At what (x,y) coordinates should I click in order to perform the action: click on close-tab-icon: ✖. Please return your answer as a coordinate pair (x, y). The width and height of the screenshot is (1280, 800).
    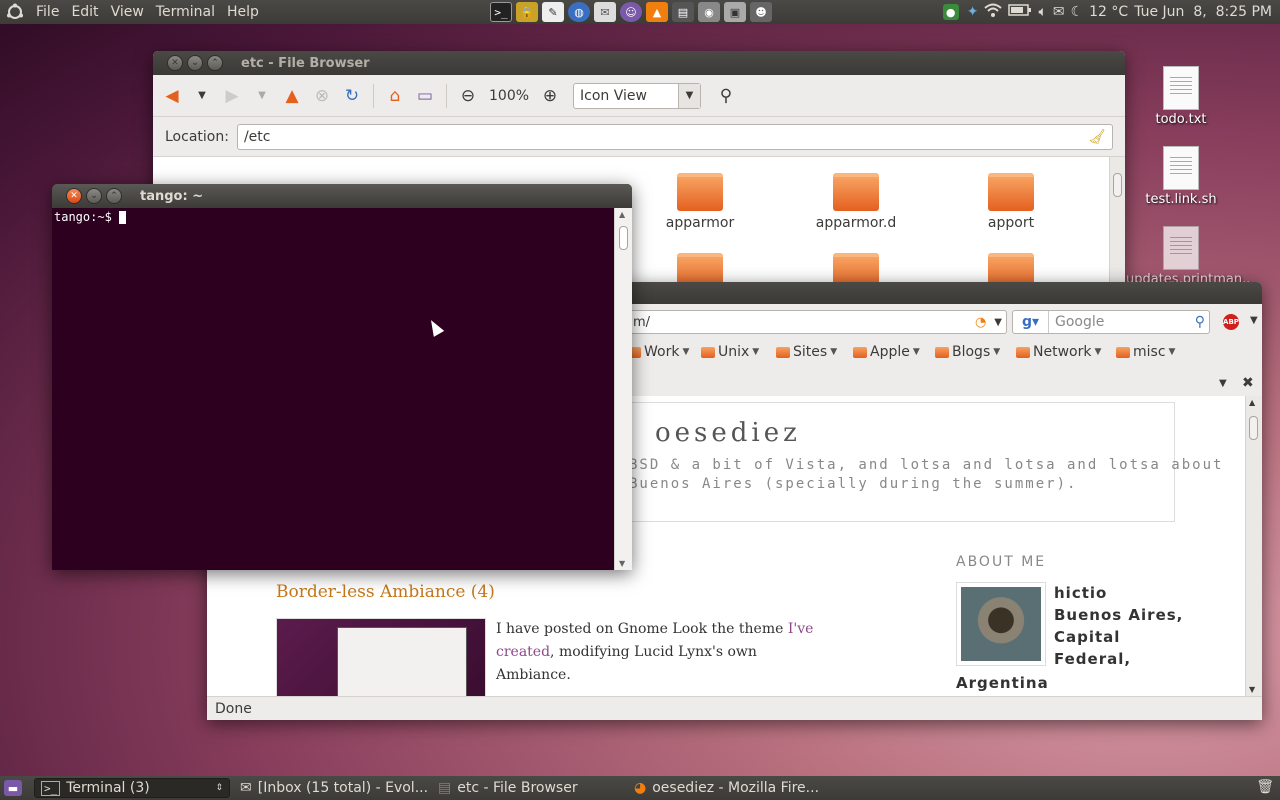
    Looking at the image, I should click on (1248, 383).